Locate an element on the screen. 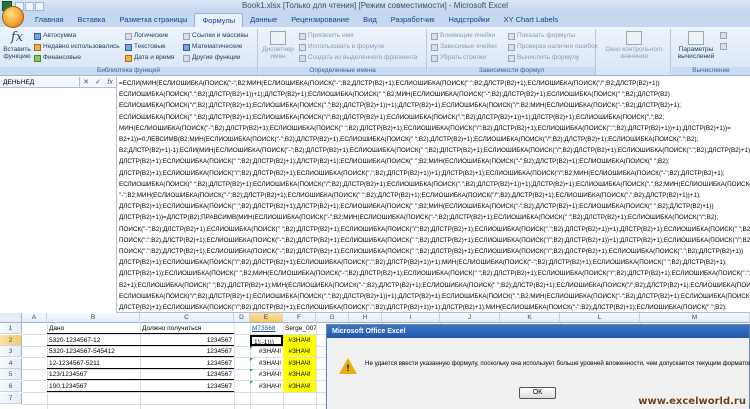 This screenshot has height=409, width=750. column-header-h: H is located at coordinates (365, 318).